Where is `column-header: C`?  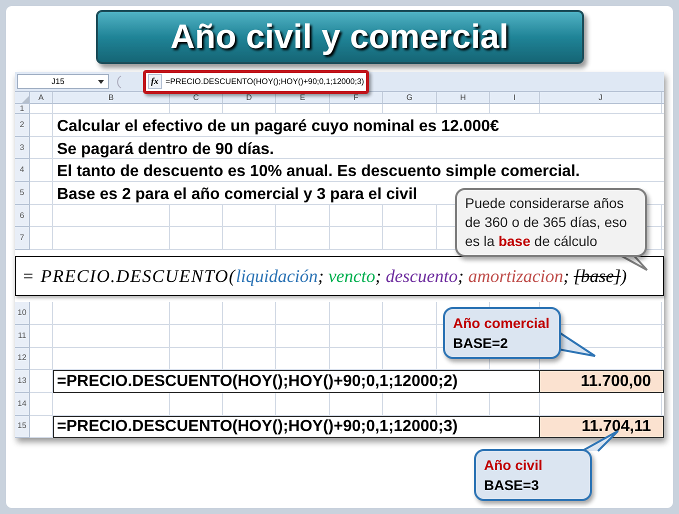 column-header: C is located at coordinates (196, 97).